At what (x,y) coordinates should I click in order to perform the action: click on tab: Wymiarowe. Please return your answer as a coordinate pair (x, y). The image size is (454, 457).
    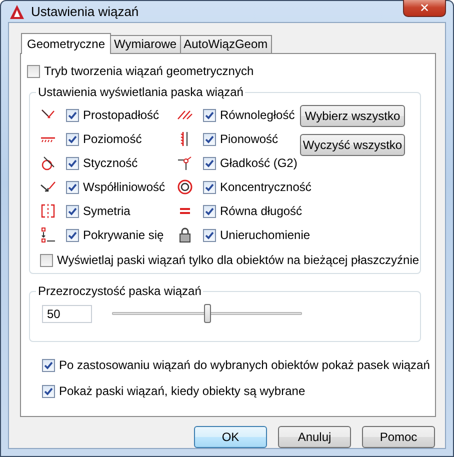
    Looking at the image, I should click on (145, 44).